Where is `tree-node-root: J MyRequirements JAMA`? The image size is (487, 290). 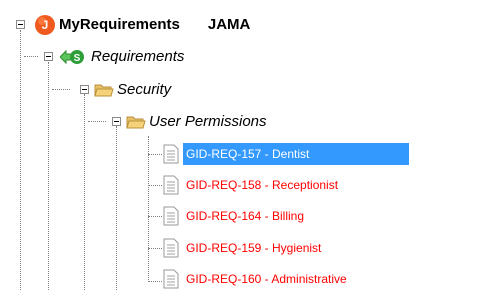
tree-node-root: J MyRequirements JAMA is located at coordinates (142, 25).